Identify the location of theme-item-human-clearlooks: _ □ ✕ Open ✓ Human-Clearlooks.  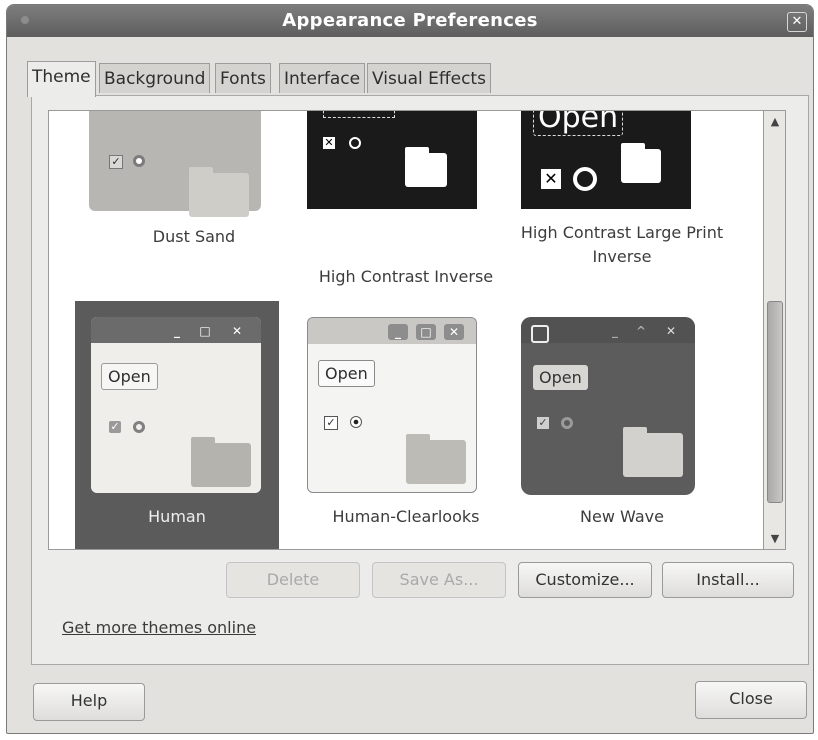
(406, 421).